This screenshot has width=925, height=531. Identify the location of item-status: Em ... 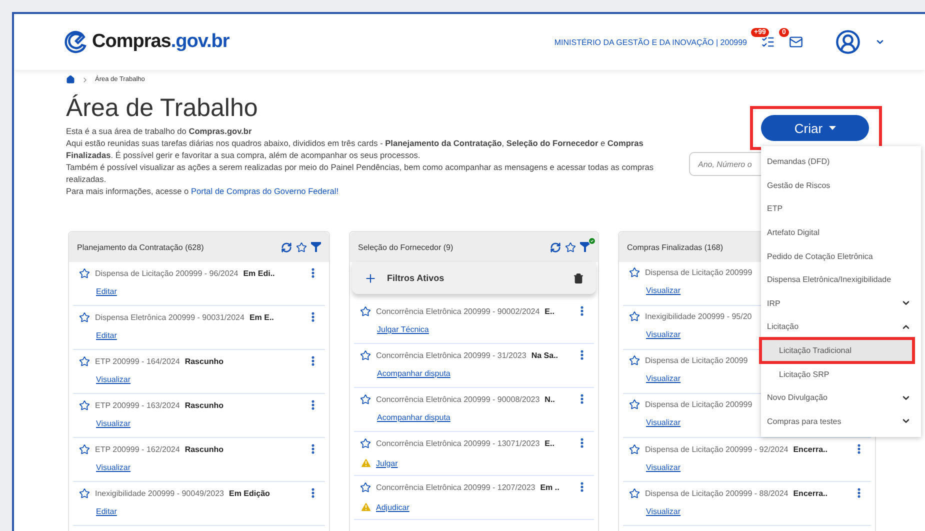
(550, 487).